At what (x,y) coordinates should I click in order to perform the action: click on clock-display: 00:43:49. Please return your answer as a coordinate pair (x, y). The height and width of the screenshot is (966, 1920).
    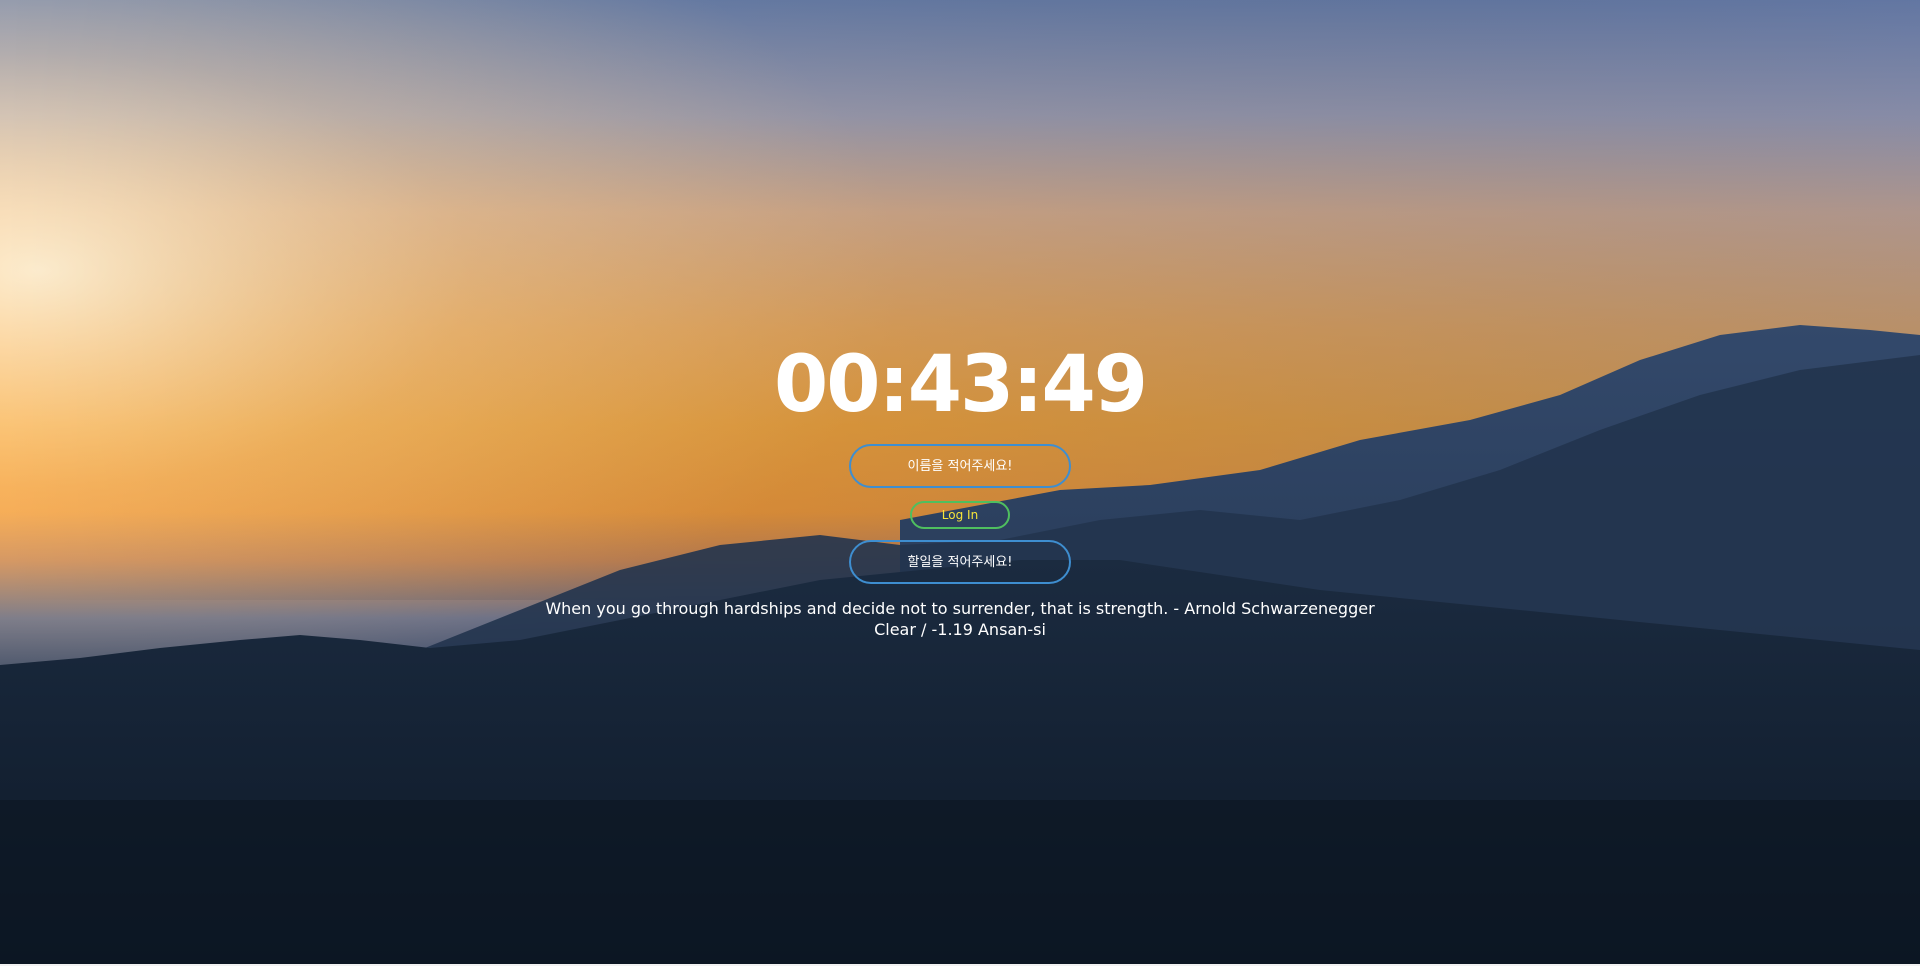
    Looking at the image, I should click on (960, 385).